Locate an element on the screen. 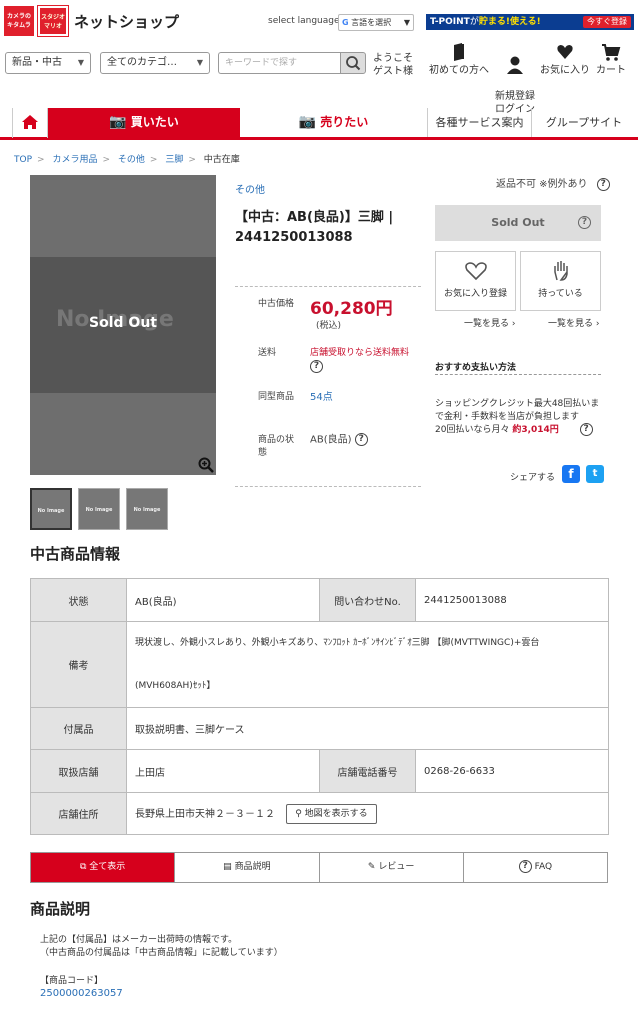  book-icon is located at coordinates (459, 52).